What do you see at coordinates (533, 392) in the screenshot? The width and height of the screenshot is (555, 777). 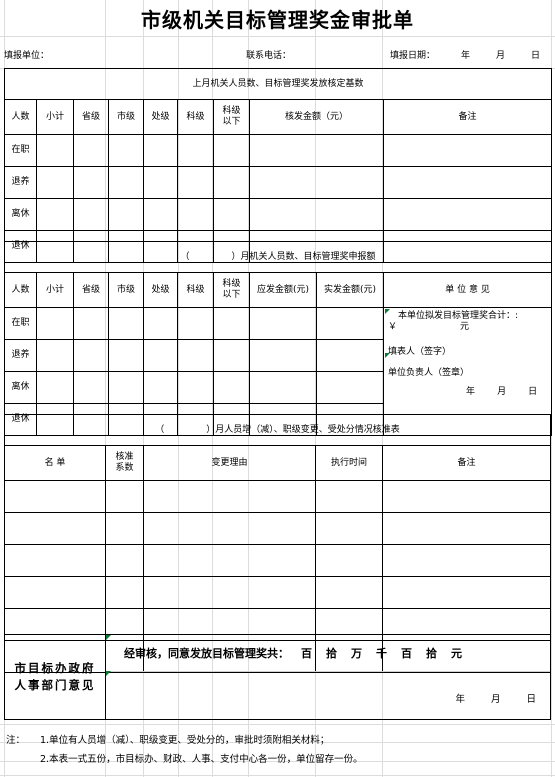 I see `opinion-date-day: 日` at bounding box center [533, 392].